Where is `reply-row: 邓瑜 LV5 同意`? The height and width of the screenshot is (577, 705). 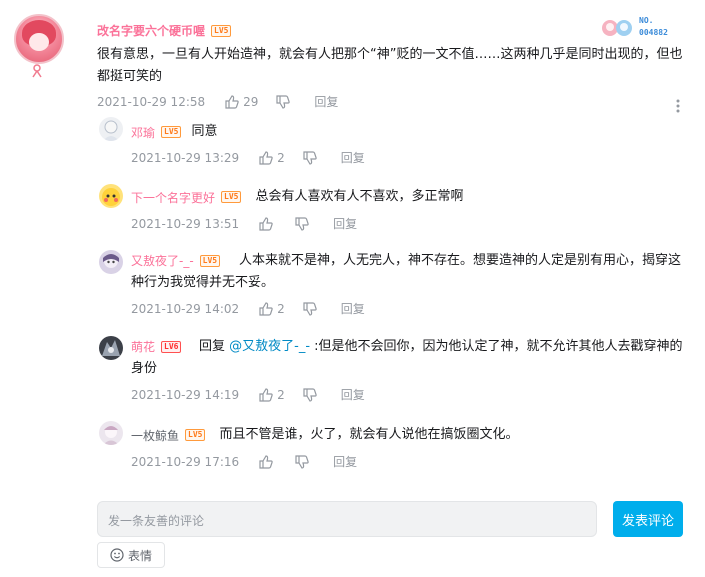 reply-row: 邓瑜 LV5 同意 is located at coordinates (174, 132).